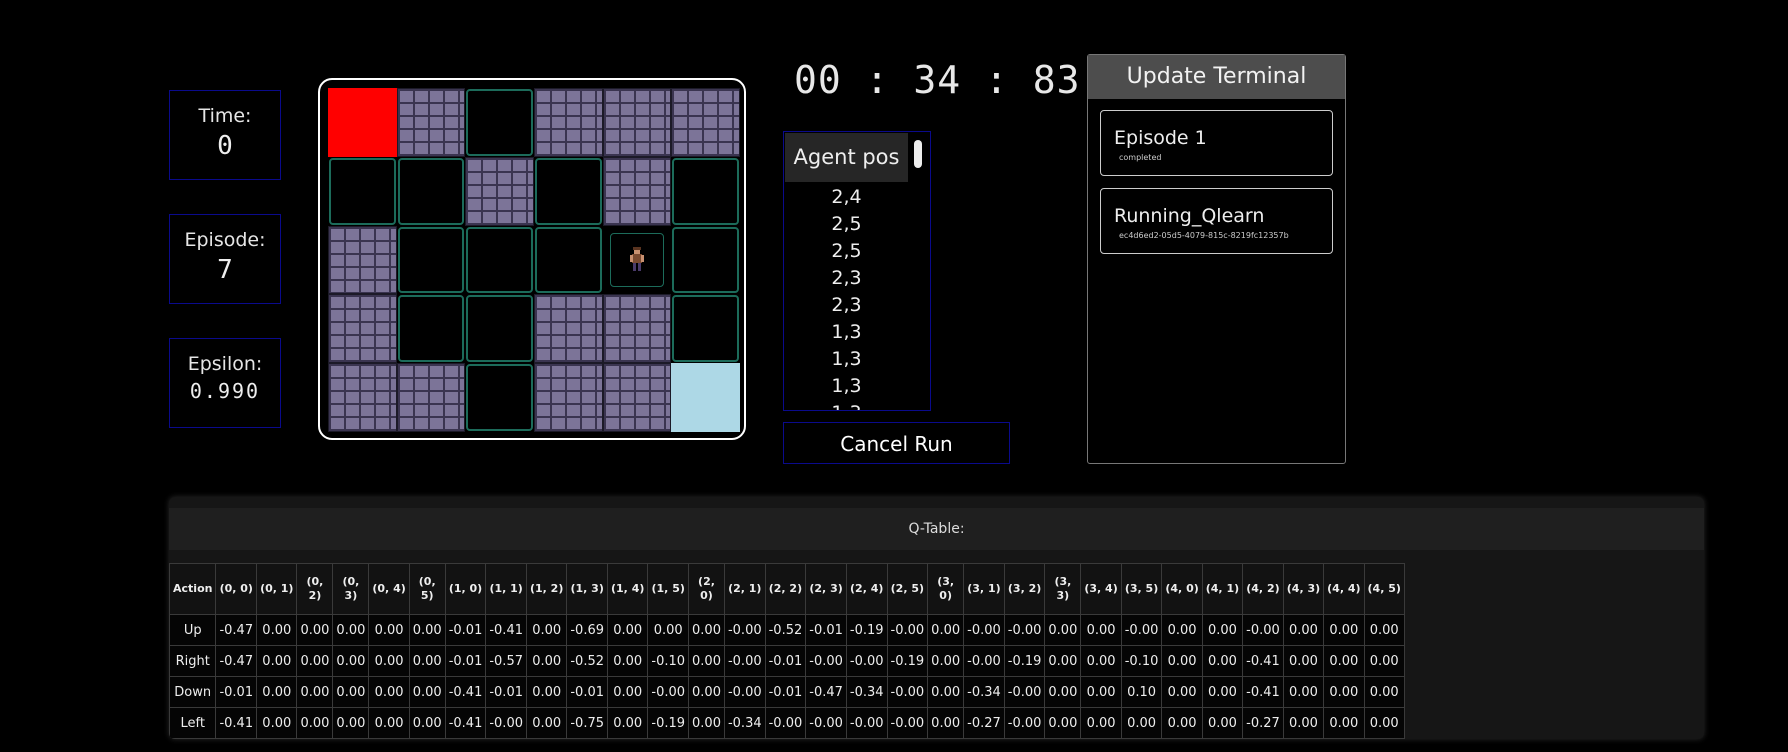  I want to click on scrollbar, so click(918, 154).